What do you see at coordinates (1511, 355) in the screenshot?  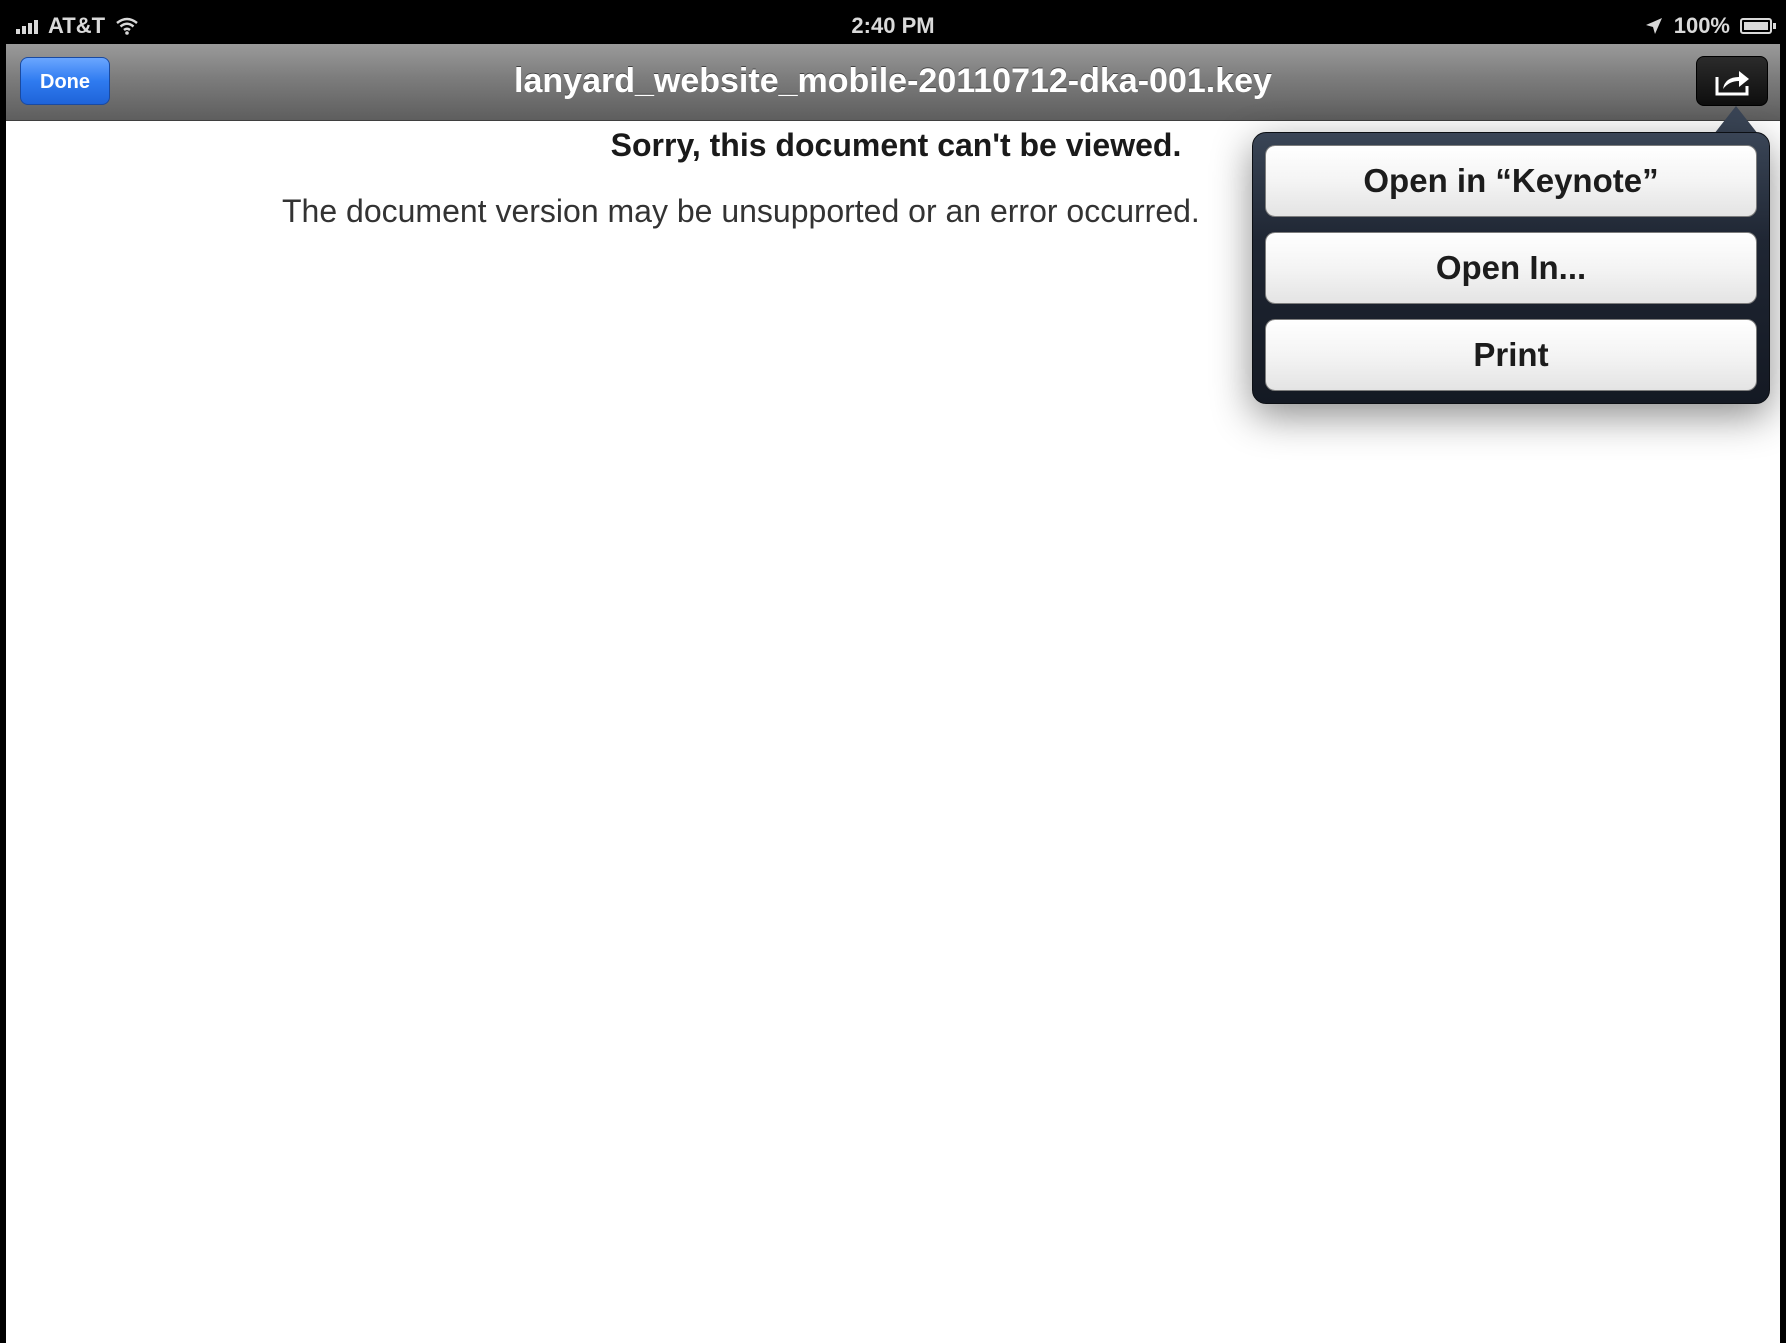 I see `print-button: Print` at bounding box center [1511, 355].